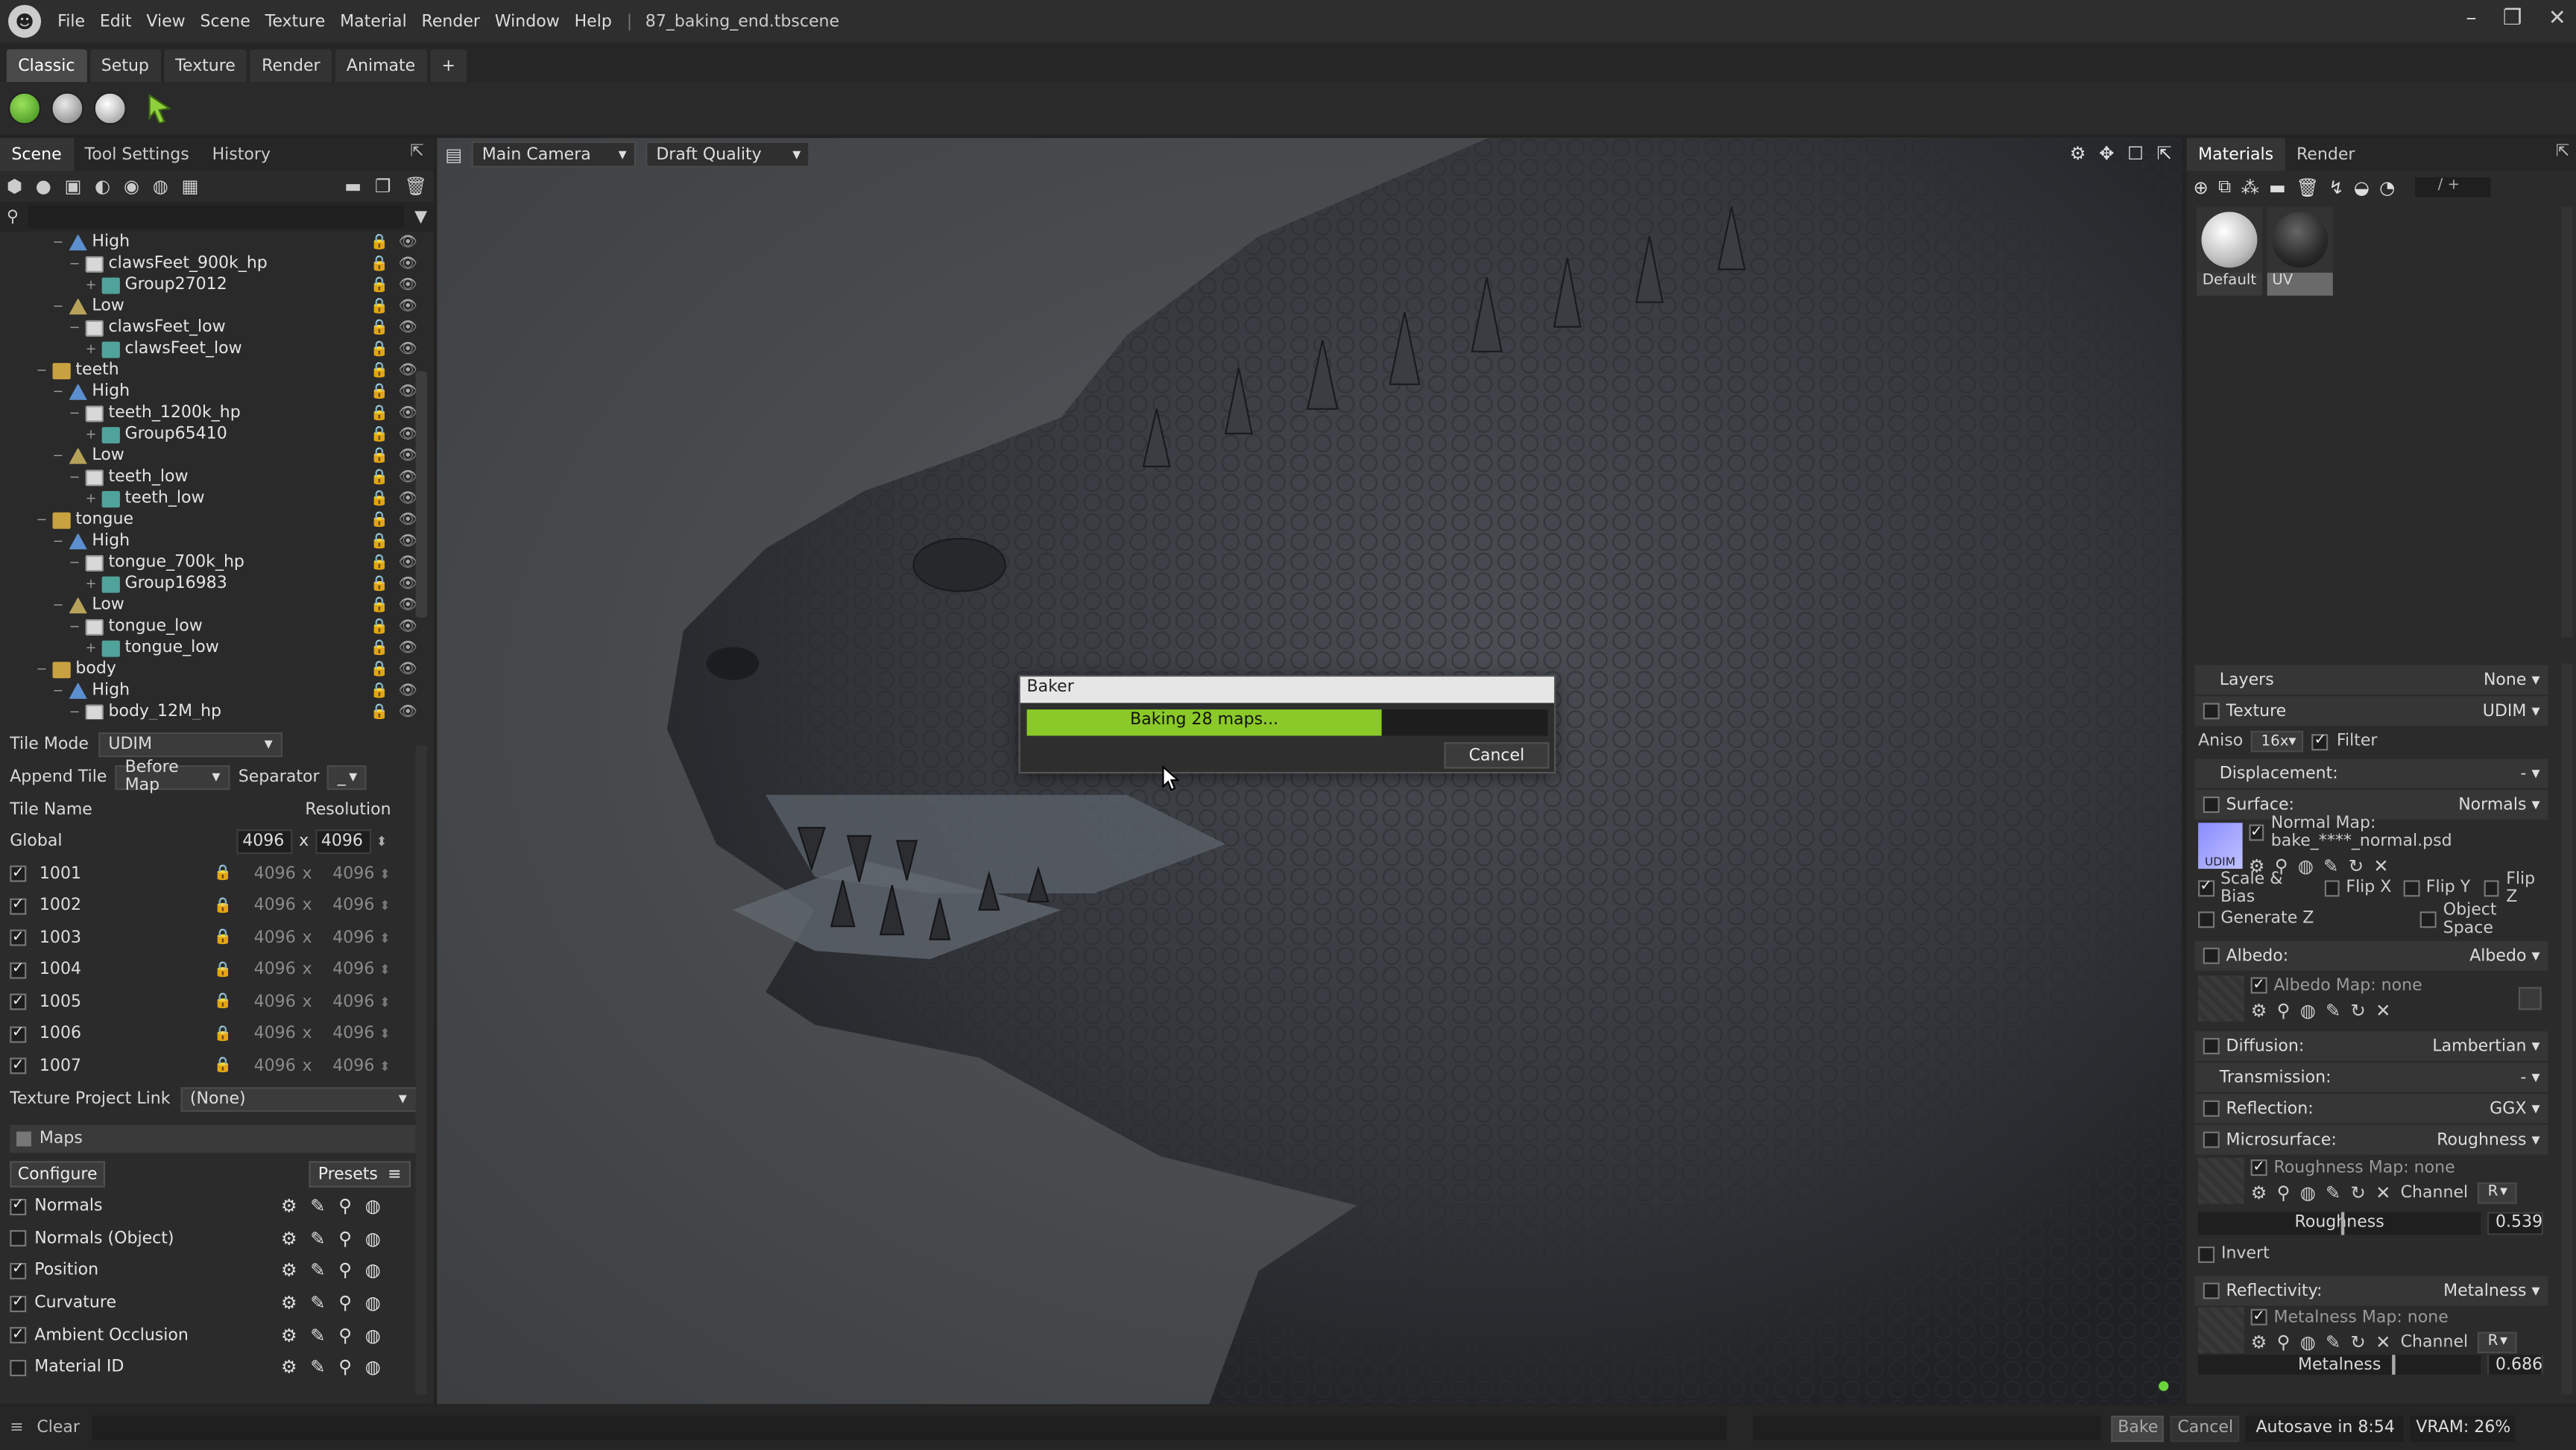 This screenshot has width=2576, height=1450. I want to click on scene-tree-item: − body_12M_hp 🔒 👁, so click(223, 710).